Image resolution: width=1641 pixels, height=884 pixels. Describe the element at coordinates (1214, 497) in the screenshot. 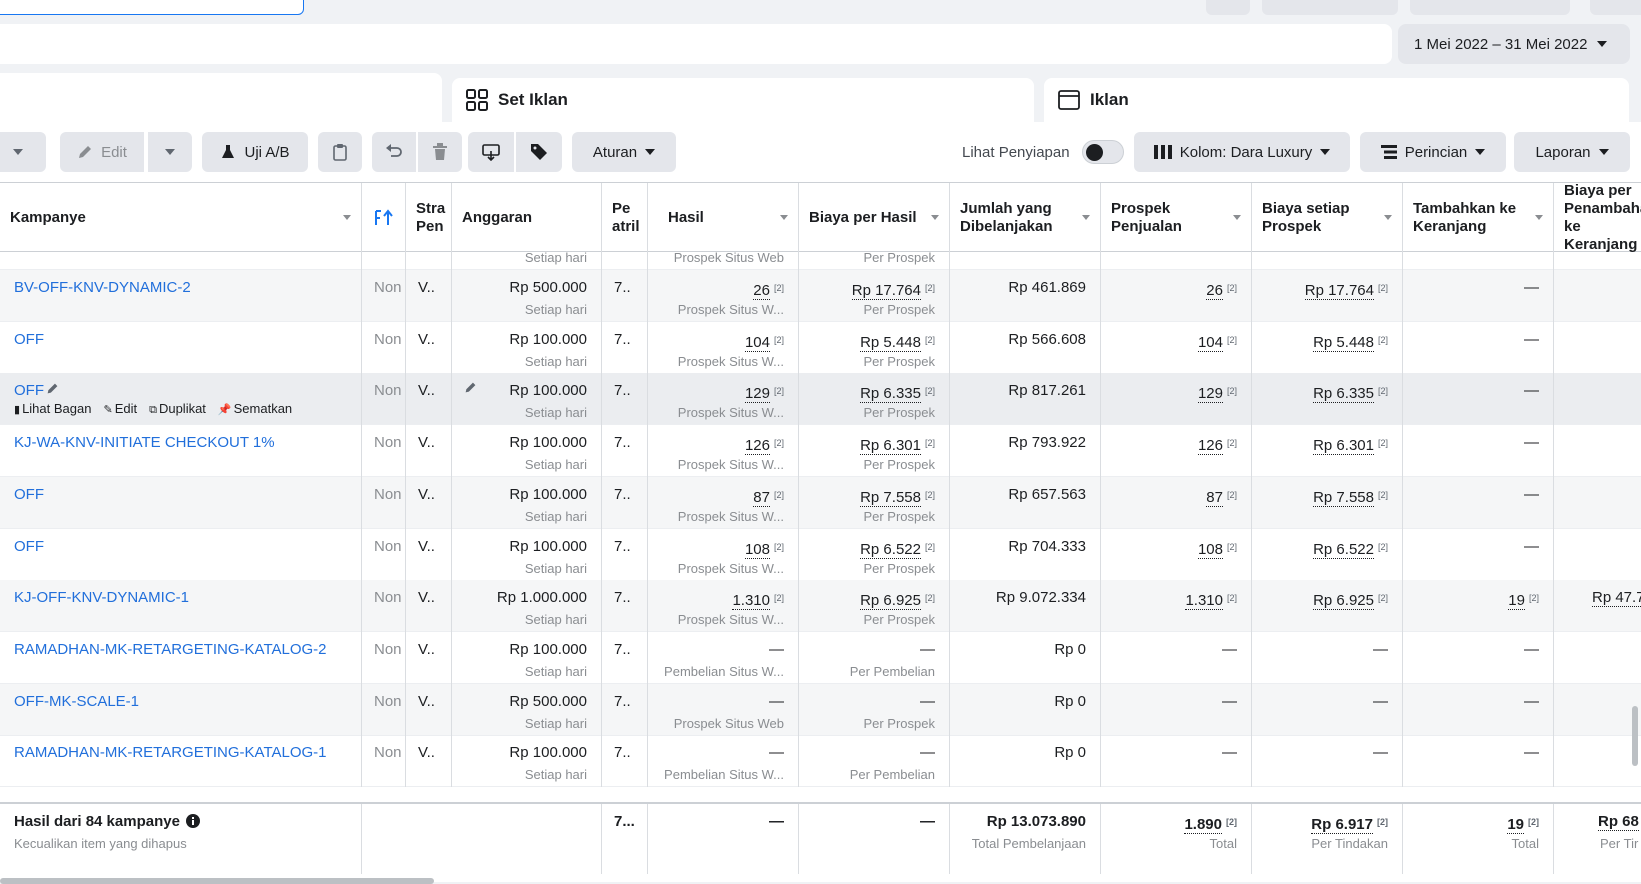

I see `leads-value-value: 87` at that location.